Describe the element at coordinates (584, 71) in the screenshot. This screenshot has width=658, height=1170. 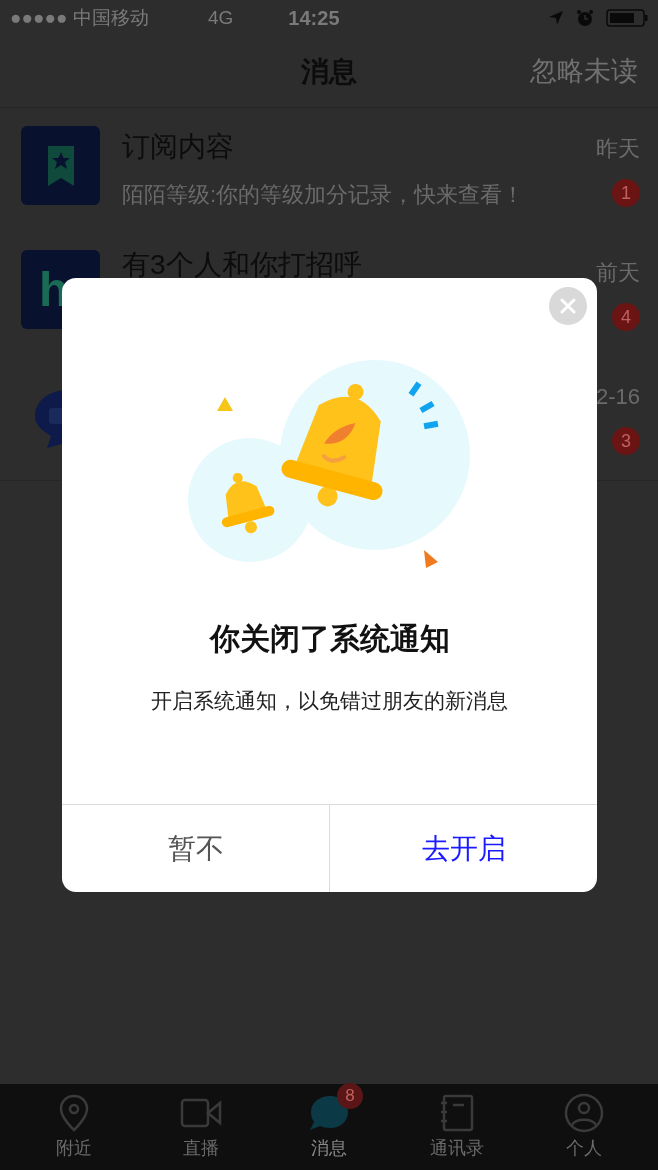
I see `ignore-unread-link: 忽略未读` at that location.